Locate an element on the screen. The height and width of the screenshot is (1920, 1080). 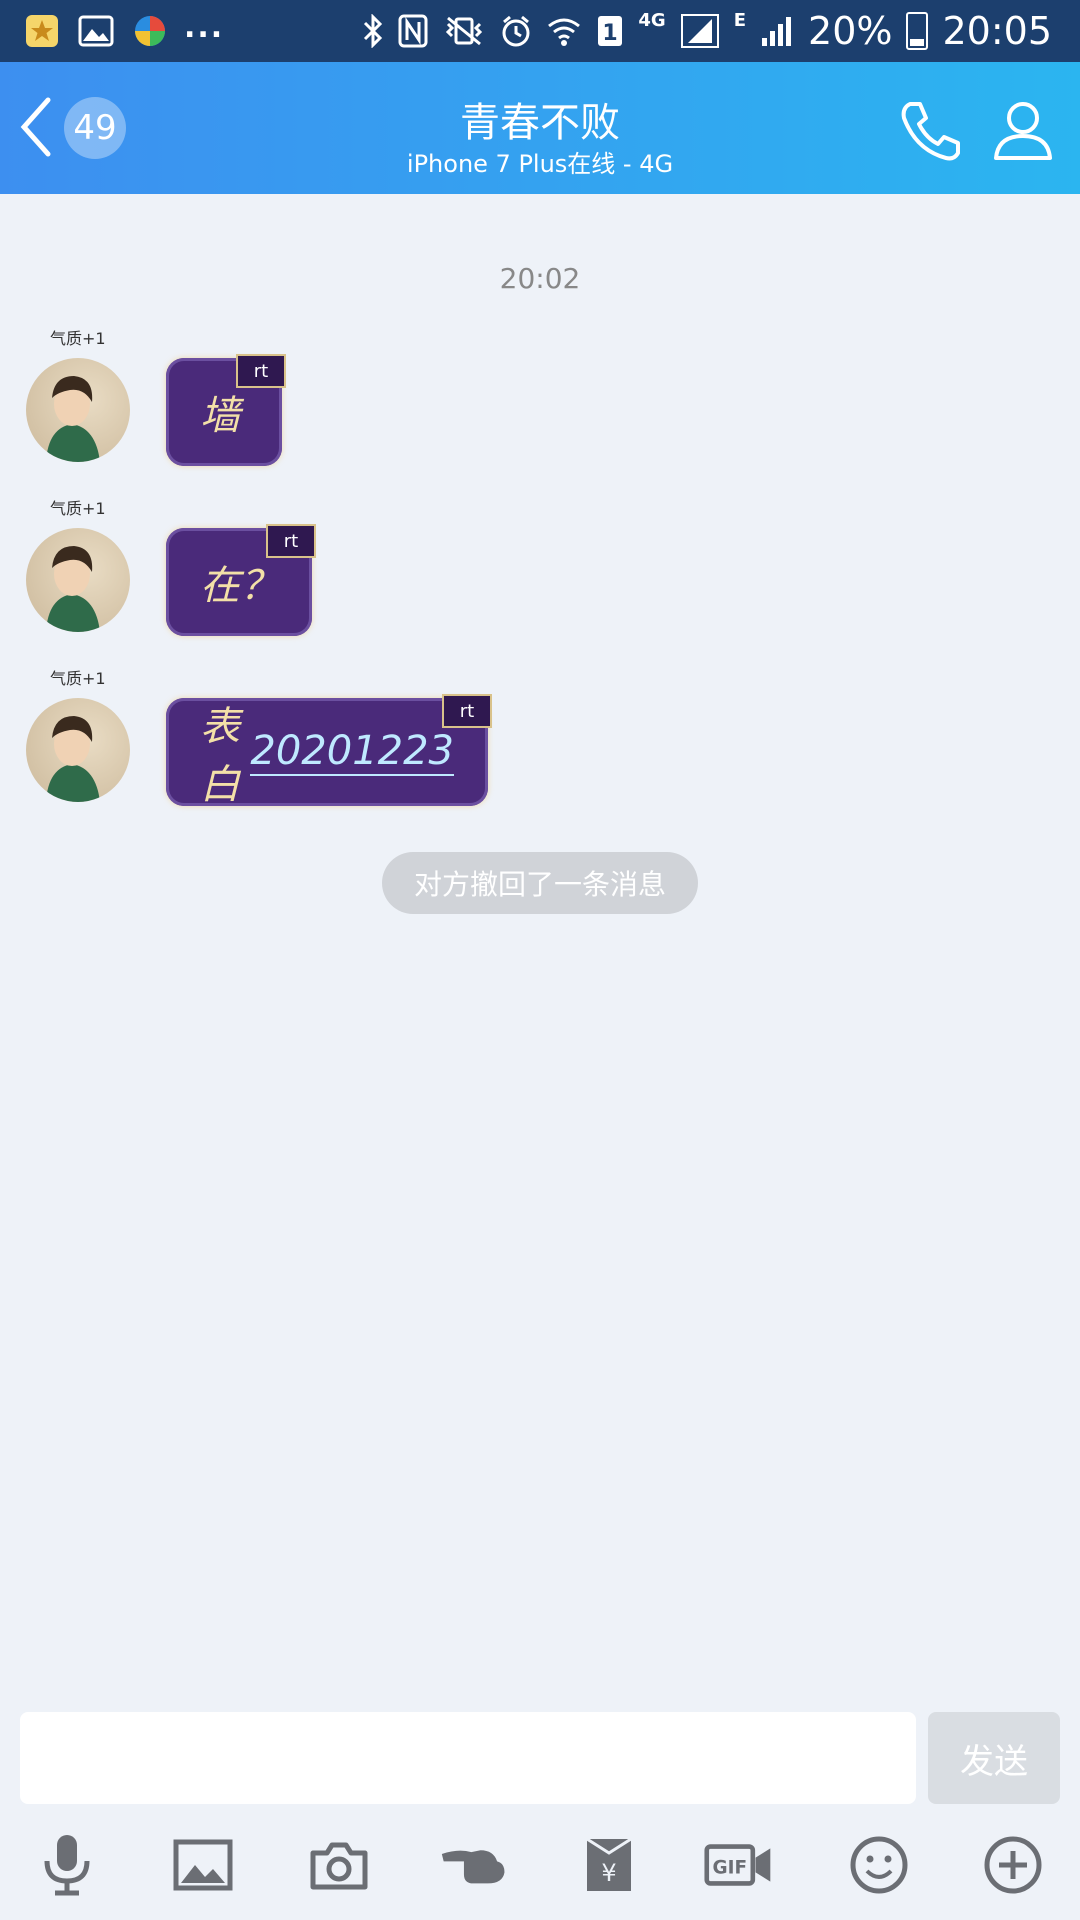
message-row: 气质+1 墙 rt is located at coordinates (540, 400).